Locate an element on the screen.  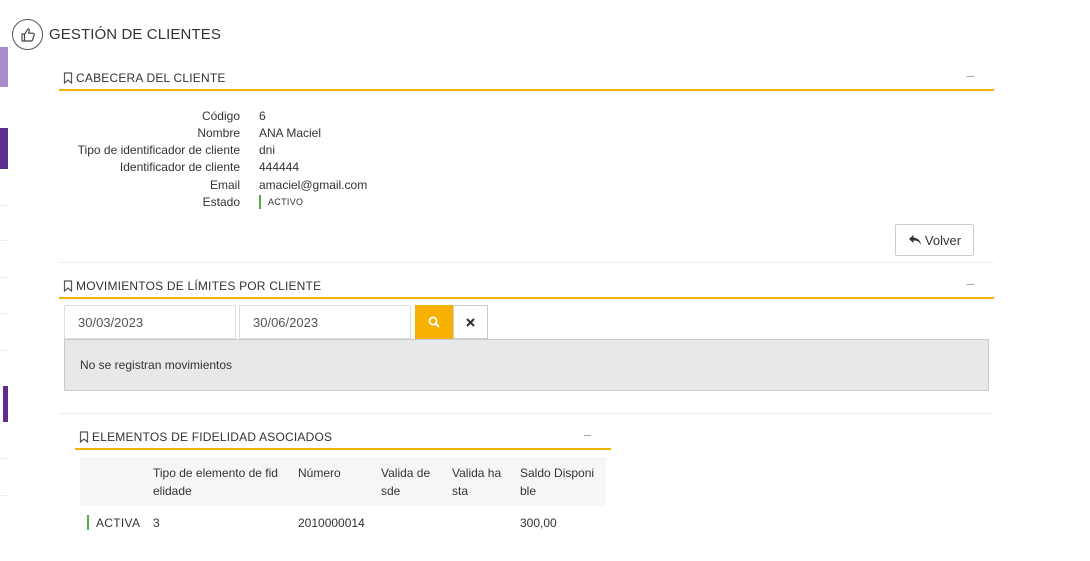
customer-header-section-title: CABECERA DEL CLIENTE – is located at coordinates (526, 79).